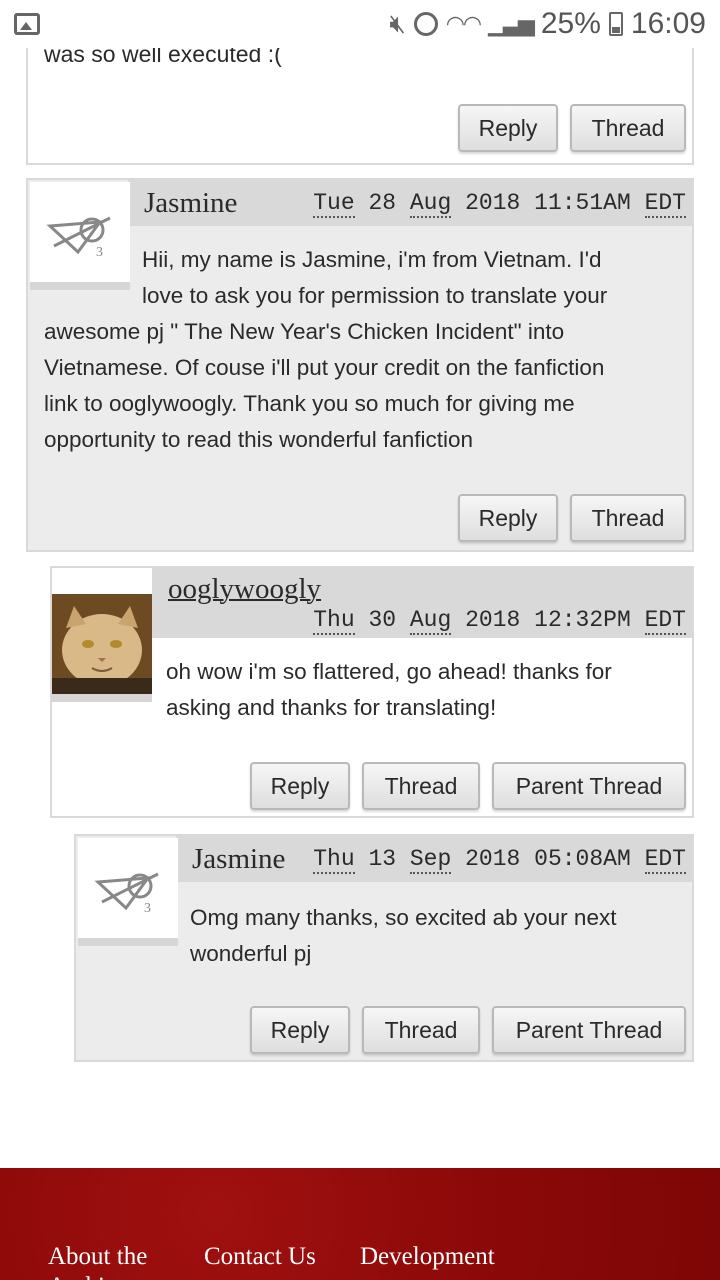  Describe the element at coordinates (430, 860) in the screenshot. I see `date-month: Sep` at that location.